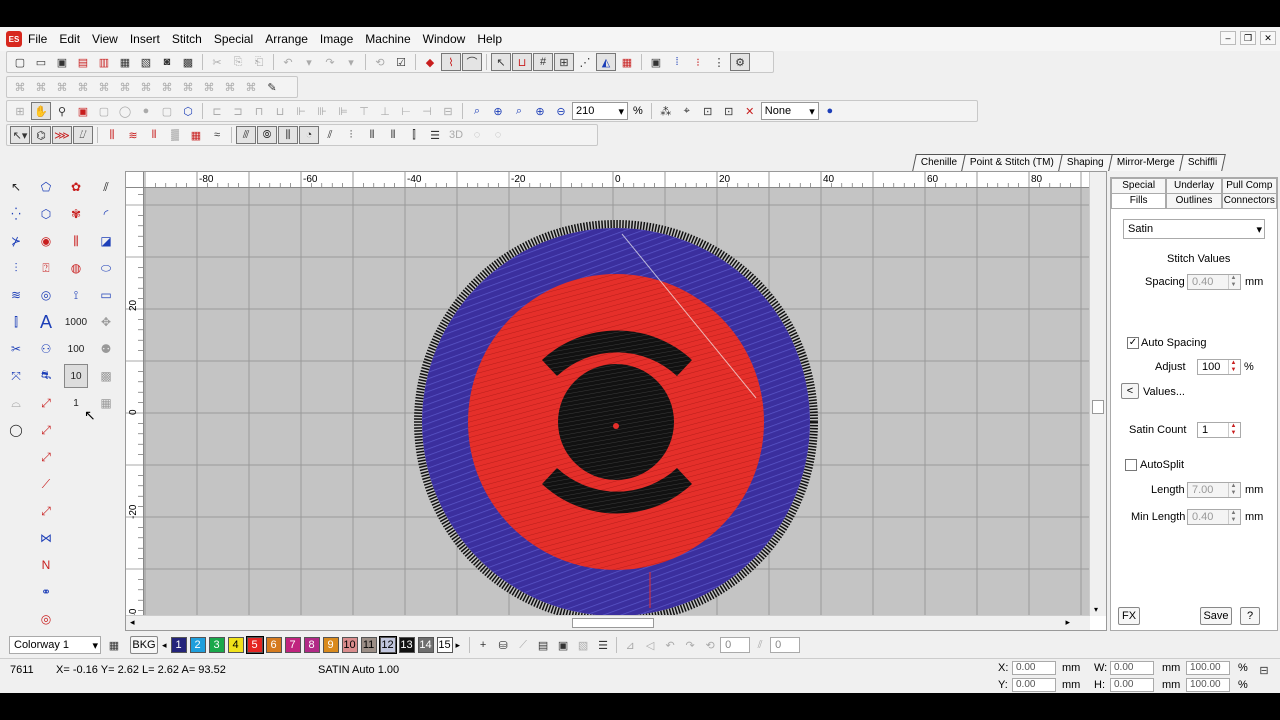 The image size is (1280, 720). I want to click on horizontal-scrollbar: ◂ ▸, so click(608, 622).